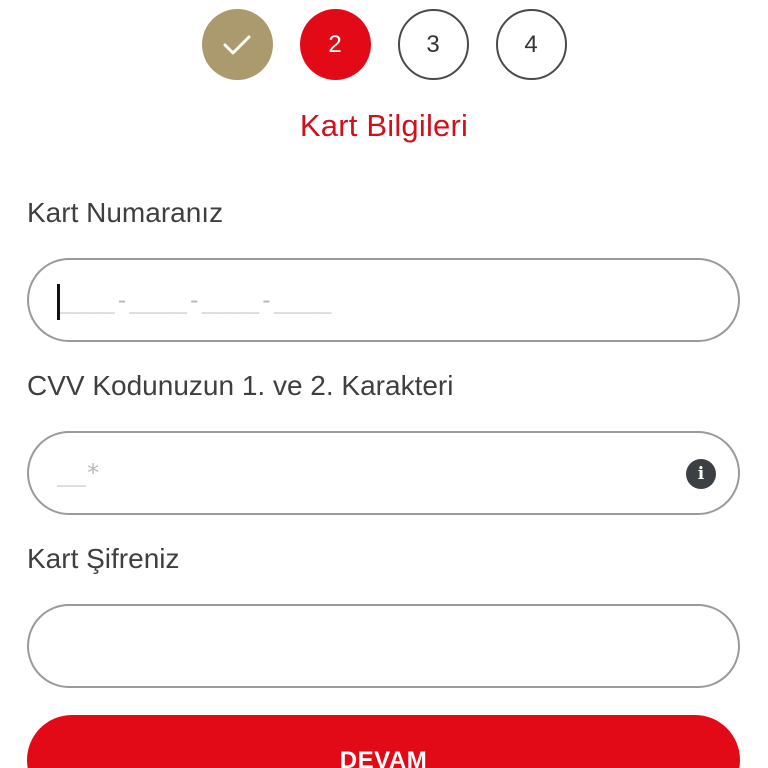 Image resolution: width=768 pixels, height=768 pixels. What do you see at coordinates (103, 558) in the screenshot?
I see `pin-label: Kart Şifreniz` at bounding box center [103, 558].